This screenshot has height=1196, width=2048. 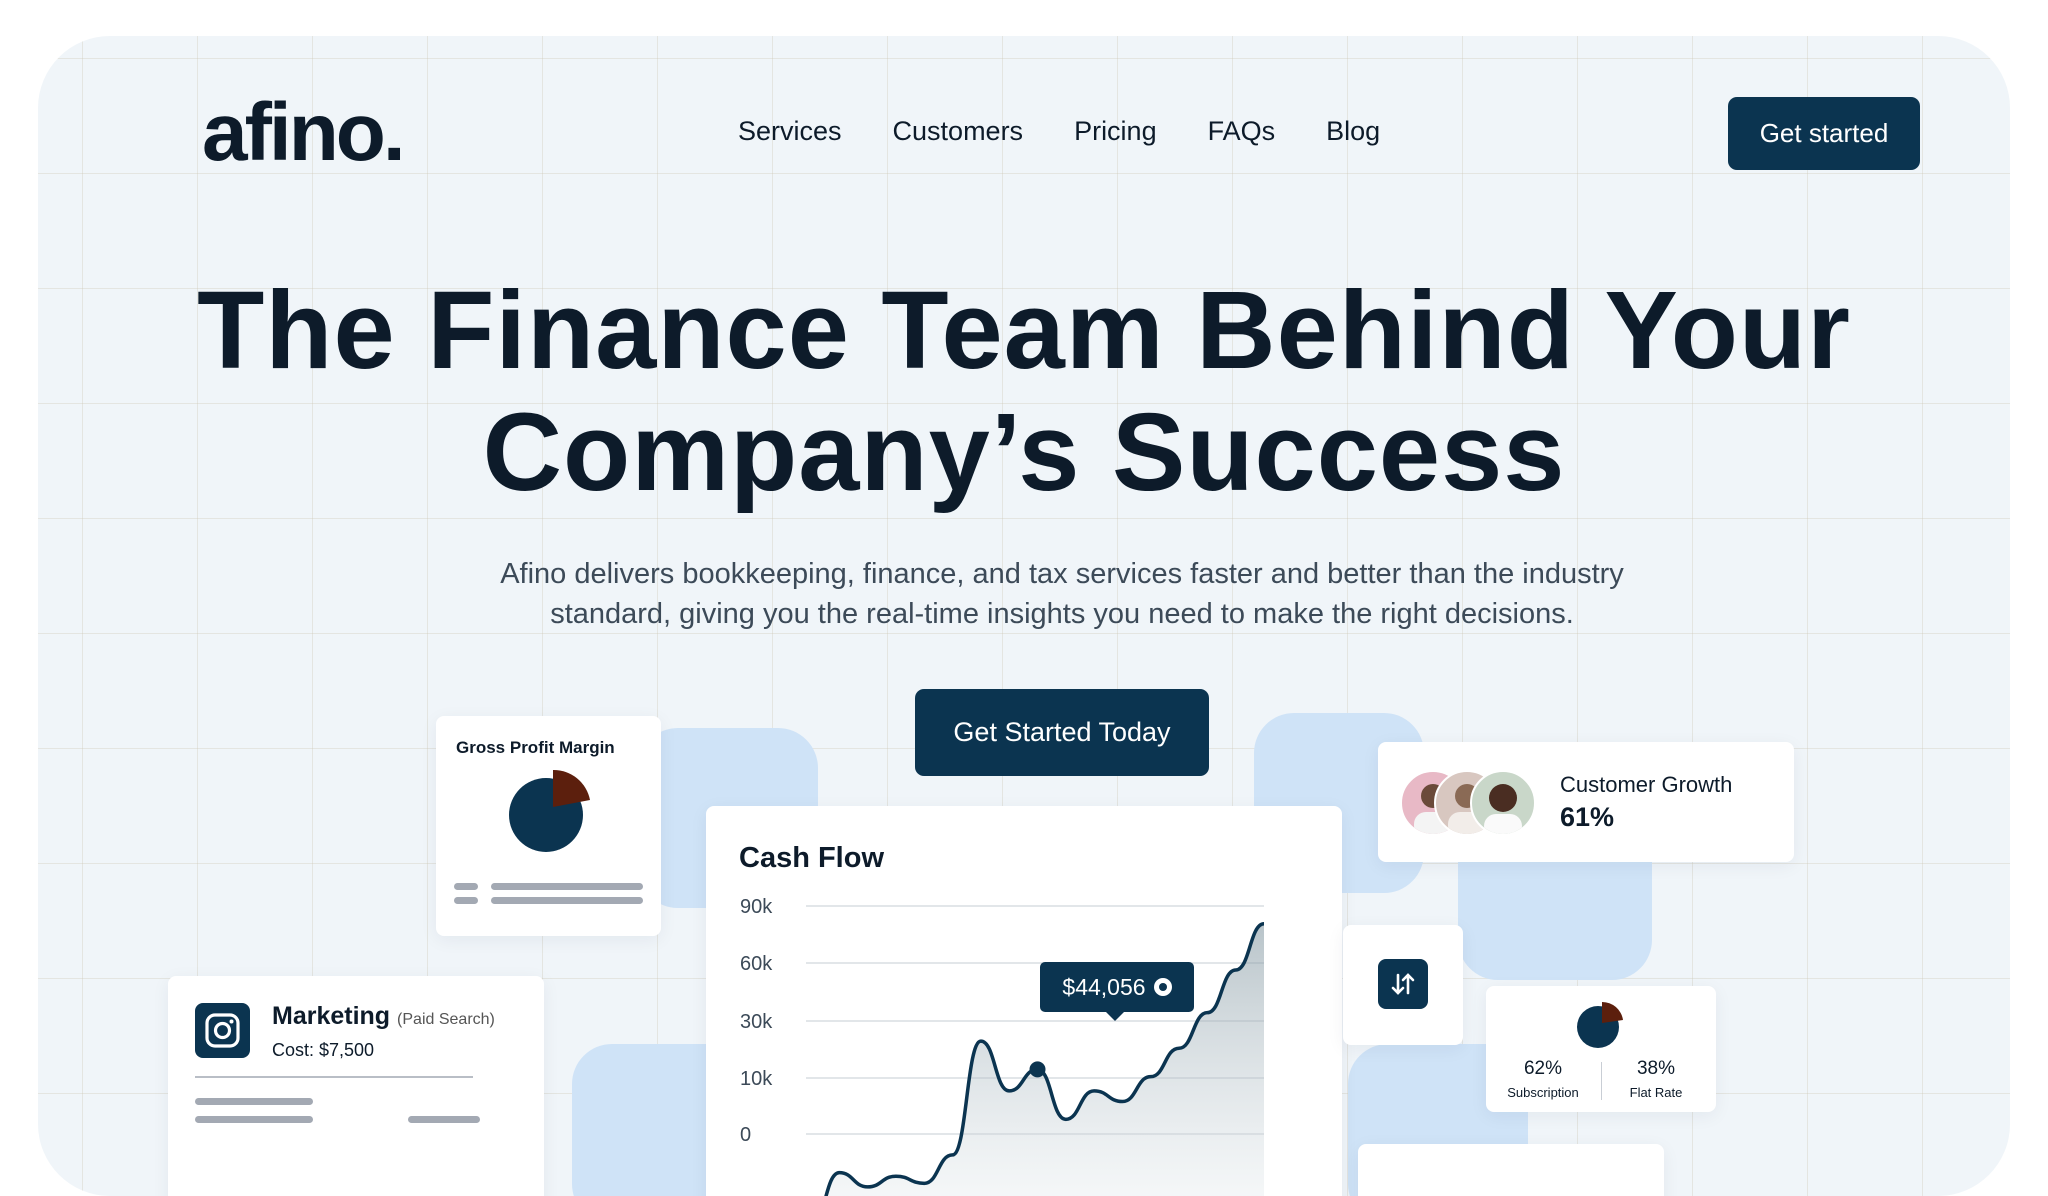 I want to click on get-started-button: Get started, so click(x=1824, y=133).